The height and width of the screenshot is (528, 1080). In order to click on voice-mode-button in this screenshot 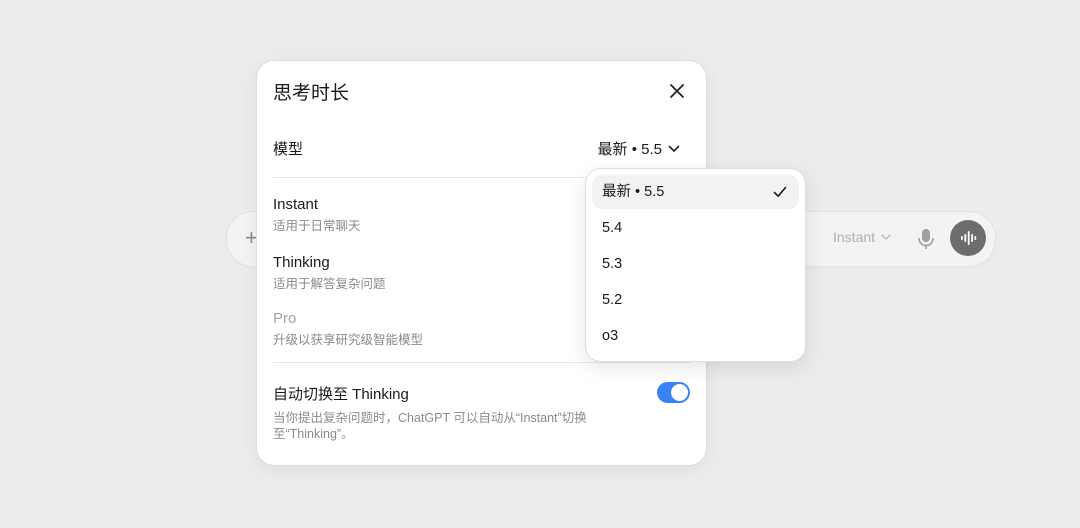, I will do `click(968, 238)`.